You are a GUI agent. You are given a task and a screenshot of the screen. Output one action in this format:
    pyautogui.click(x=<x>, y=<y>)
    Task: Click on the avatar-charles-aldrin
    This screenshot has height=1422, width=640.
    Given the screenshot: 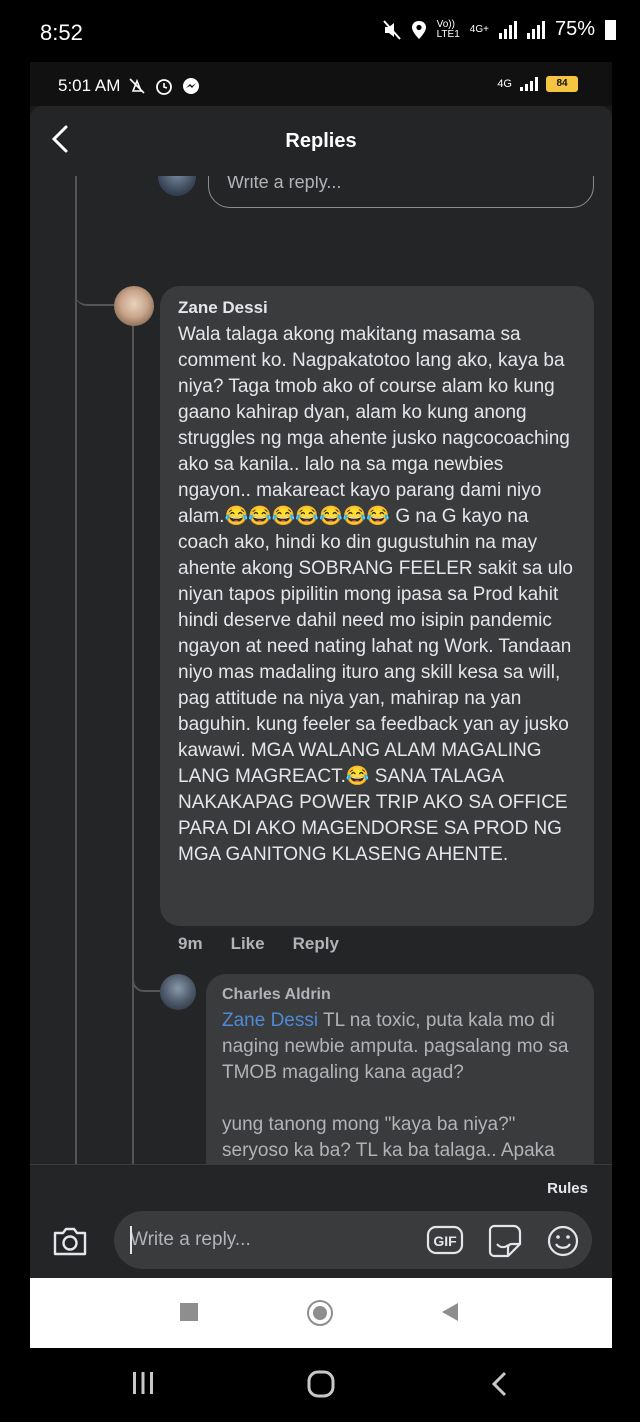 What is the action you would take?
    pyautogui.click(x=178, y=992)
    